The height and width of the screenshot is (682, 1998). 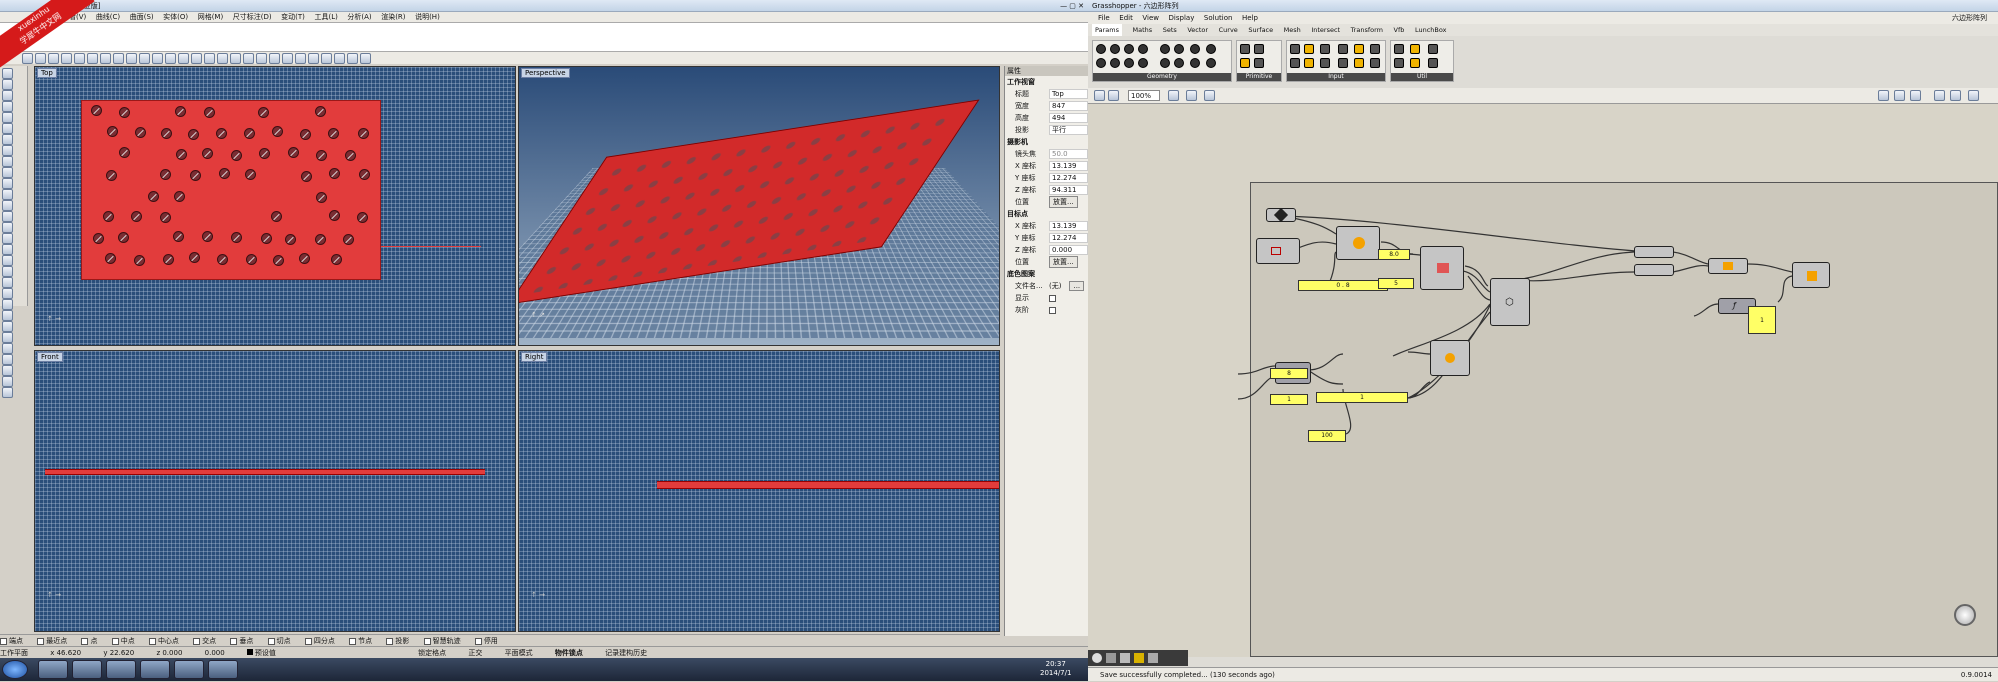 I want to click on prop-height-field: 494, so click(x=1068, y=118).